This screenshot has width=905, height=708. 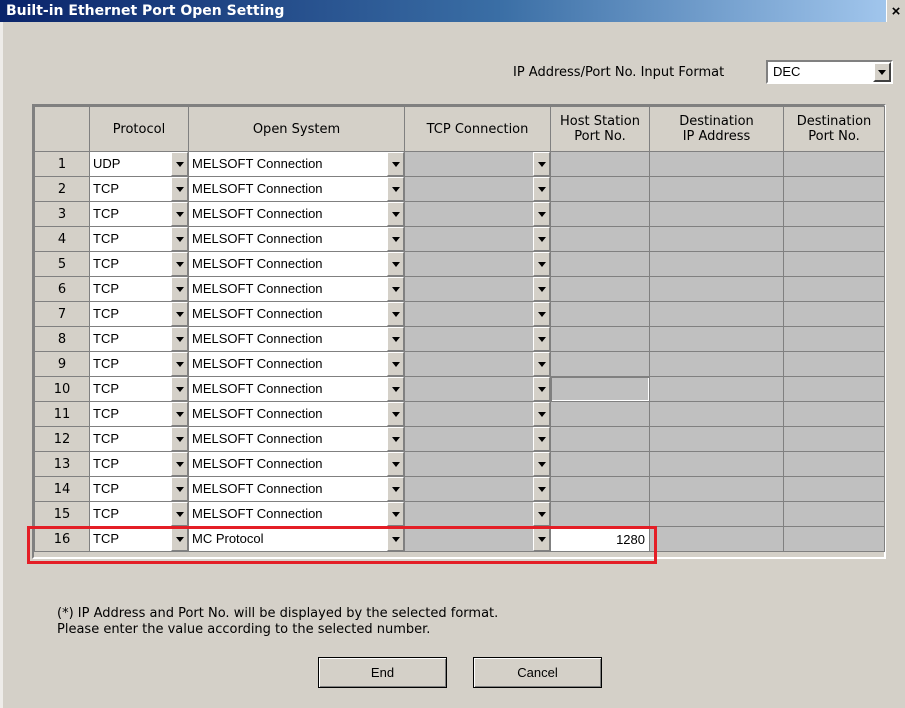 What do you see at coordinates (139, 164) in the screenshot?
I see `protocol-select: UDP` at bounding box center [139, 164].